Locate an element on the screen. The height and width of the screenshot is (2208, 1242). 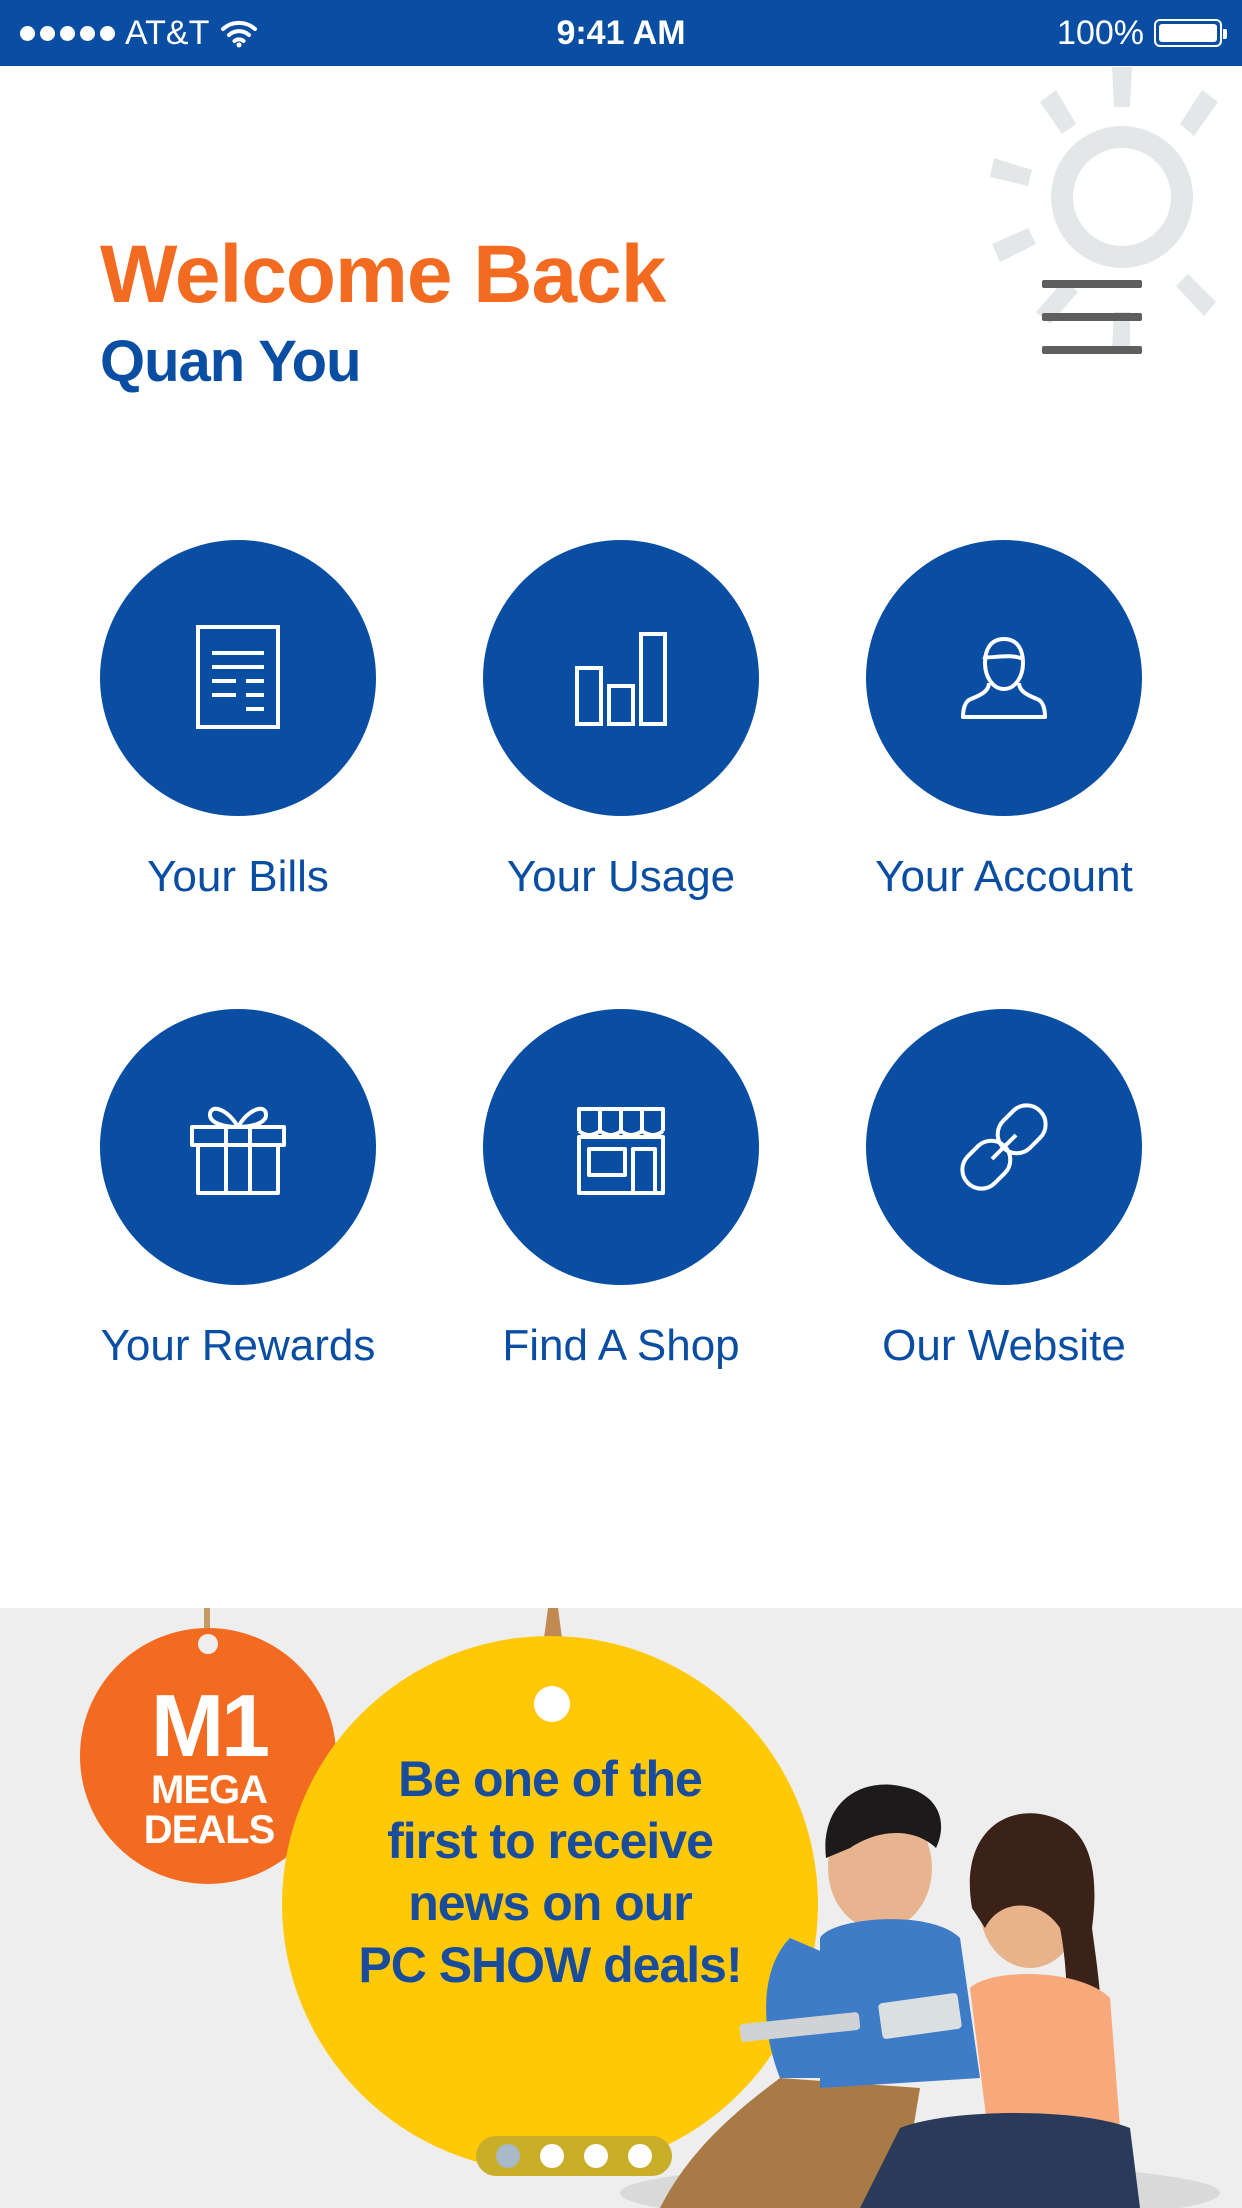
wifi-icon is located at coordinates (239, 34).